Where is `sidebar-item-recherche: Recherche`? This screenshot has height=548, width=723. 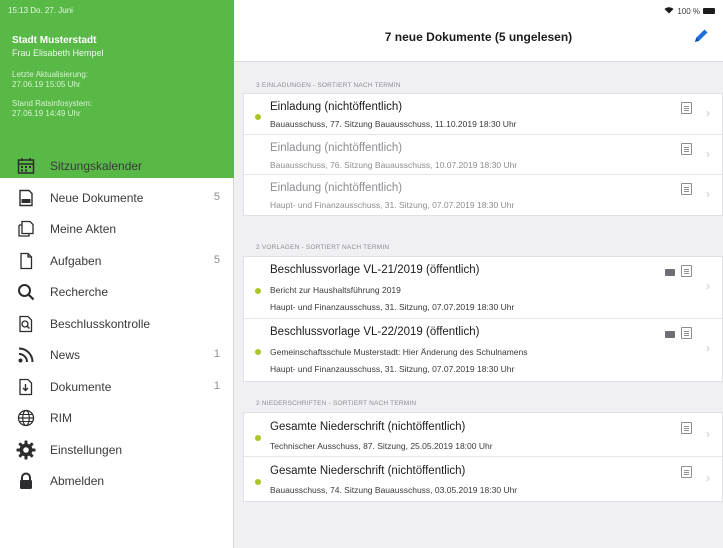 sidebar-item-recherche: Recherche is located at coordinates (117, 292).